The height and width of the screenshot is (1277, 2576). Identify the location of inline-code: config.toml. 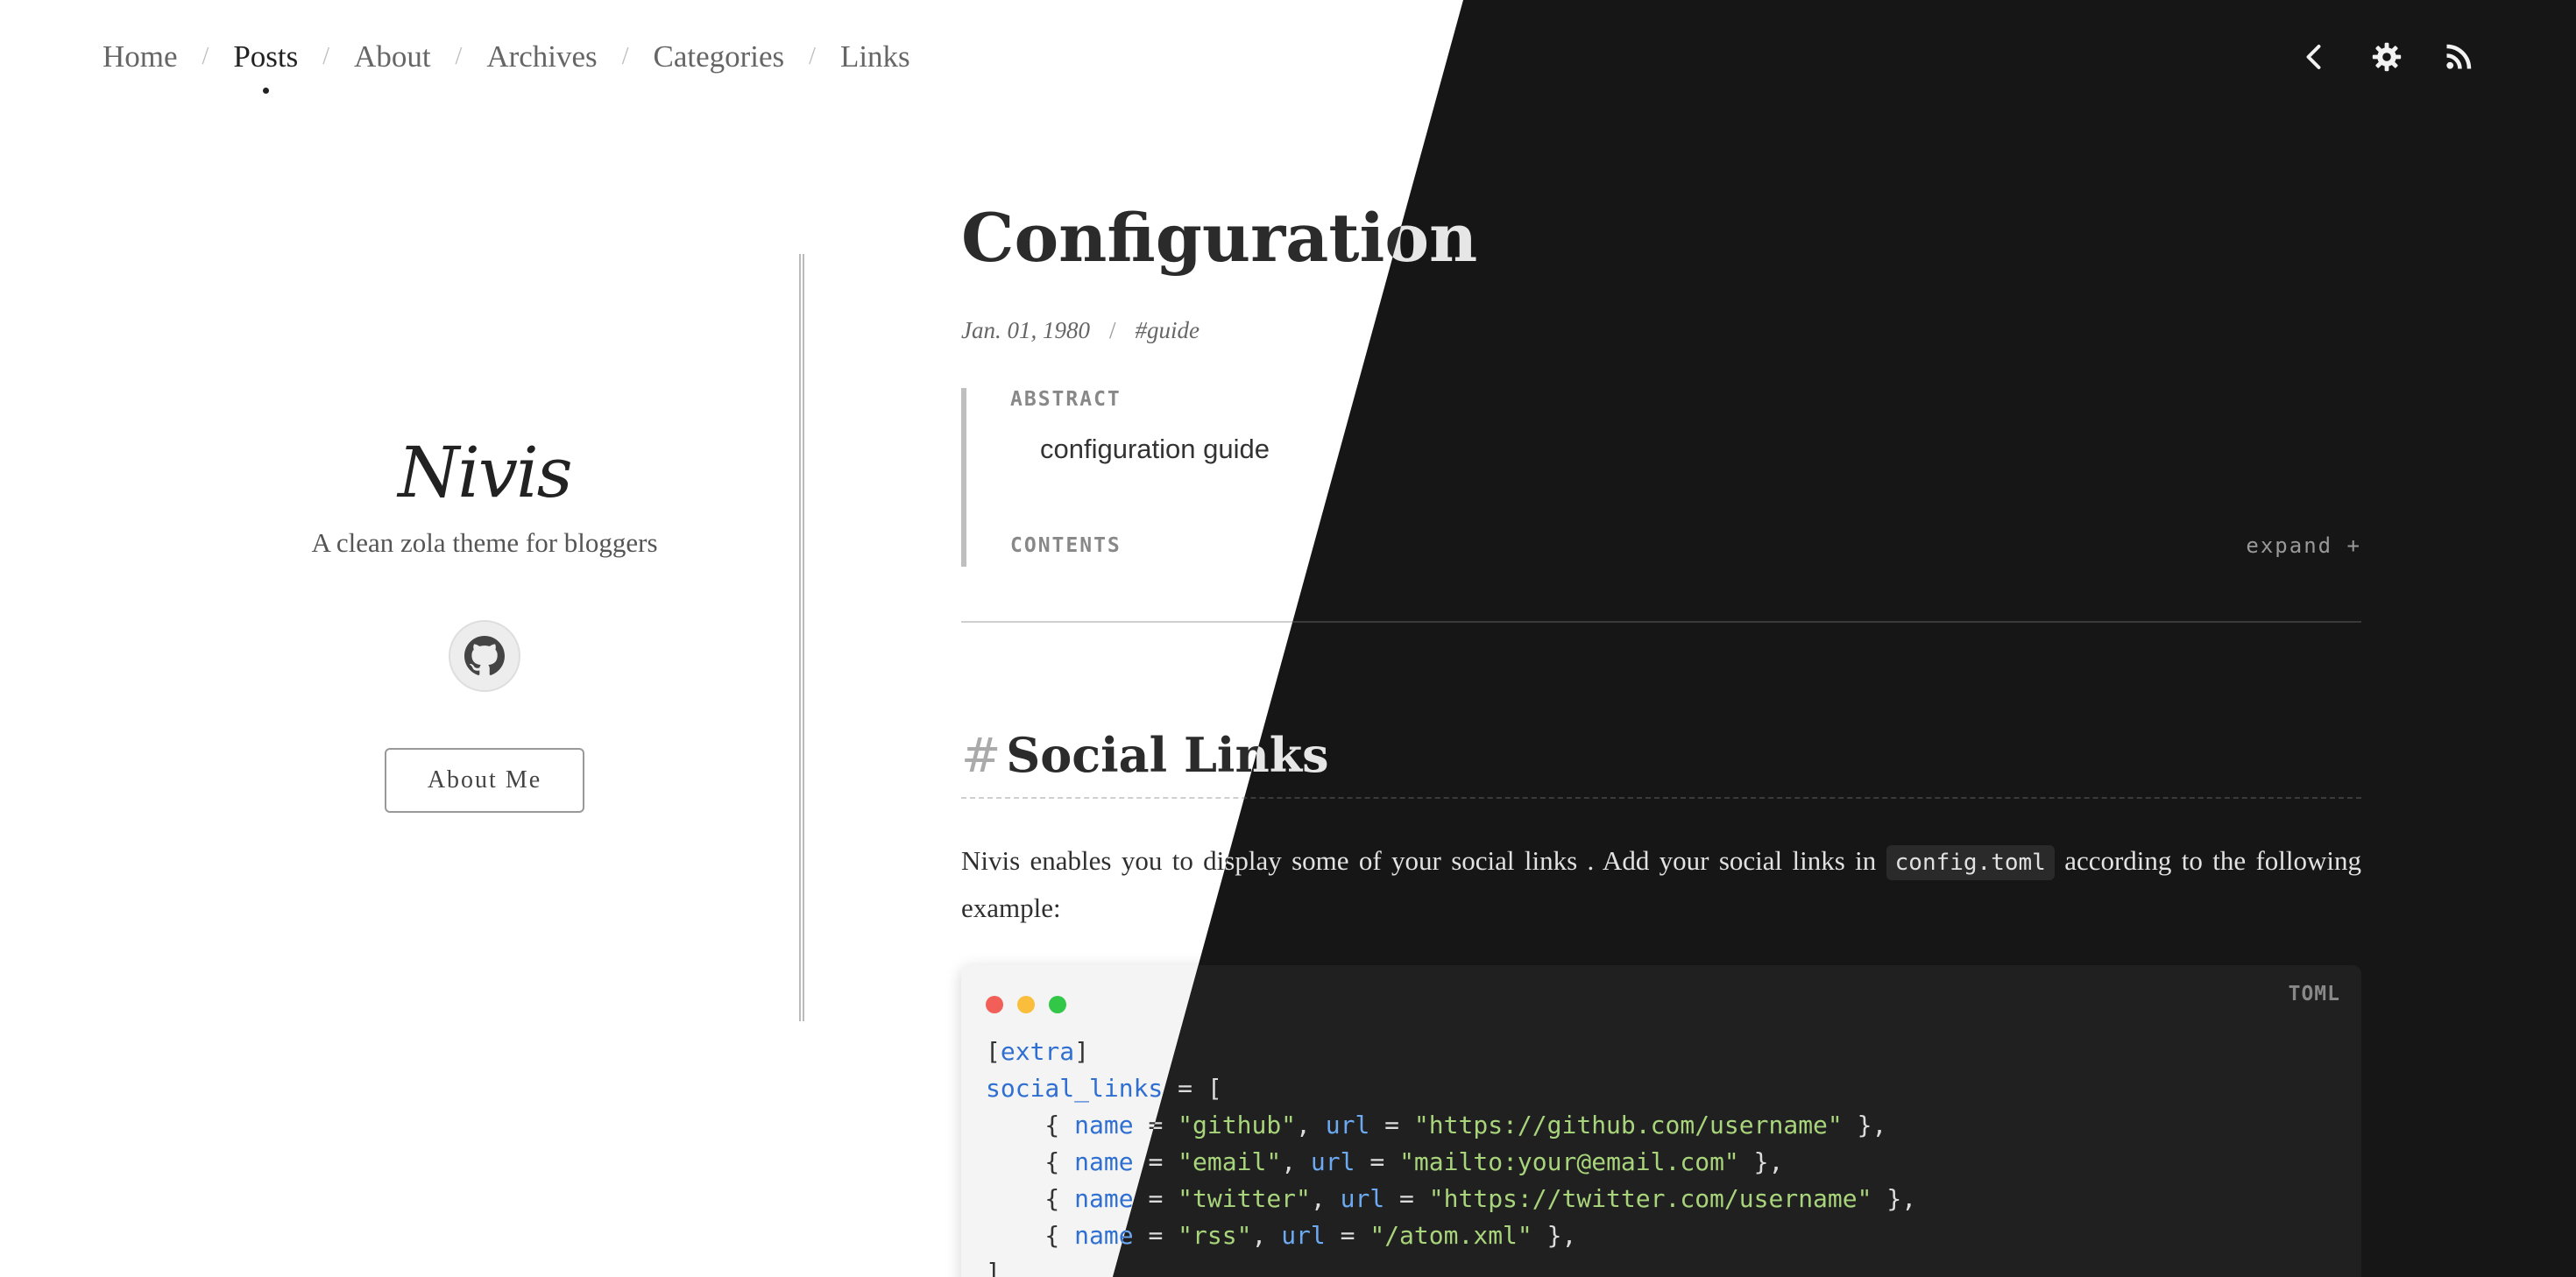
(1970, 862).